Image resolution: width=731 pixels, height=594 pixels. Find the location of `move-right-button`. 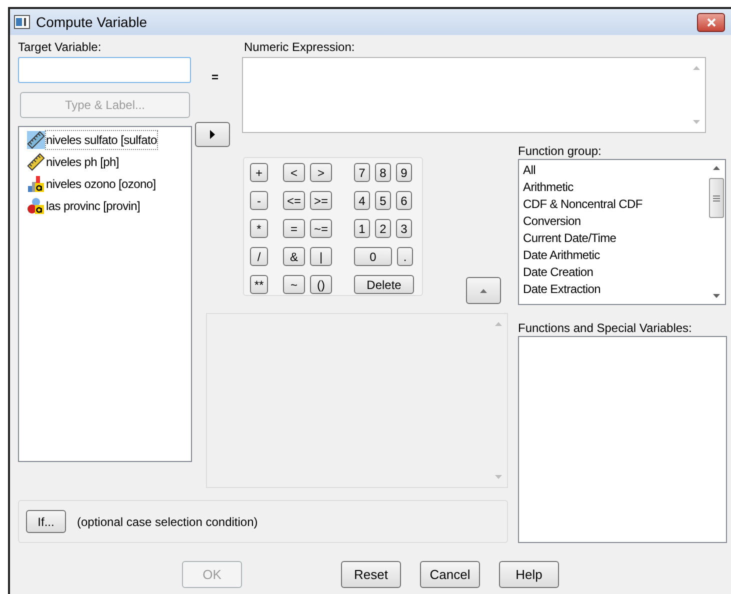

move-right-button is located at coordinates (212, 134).